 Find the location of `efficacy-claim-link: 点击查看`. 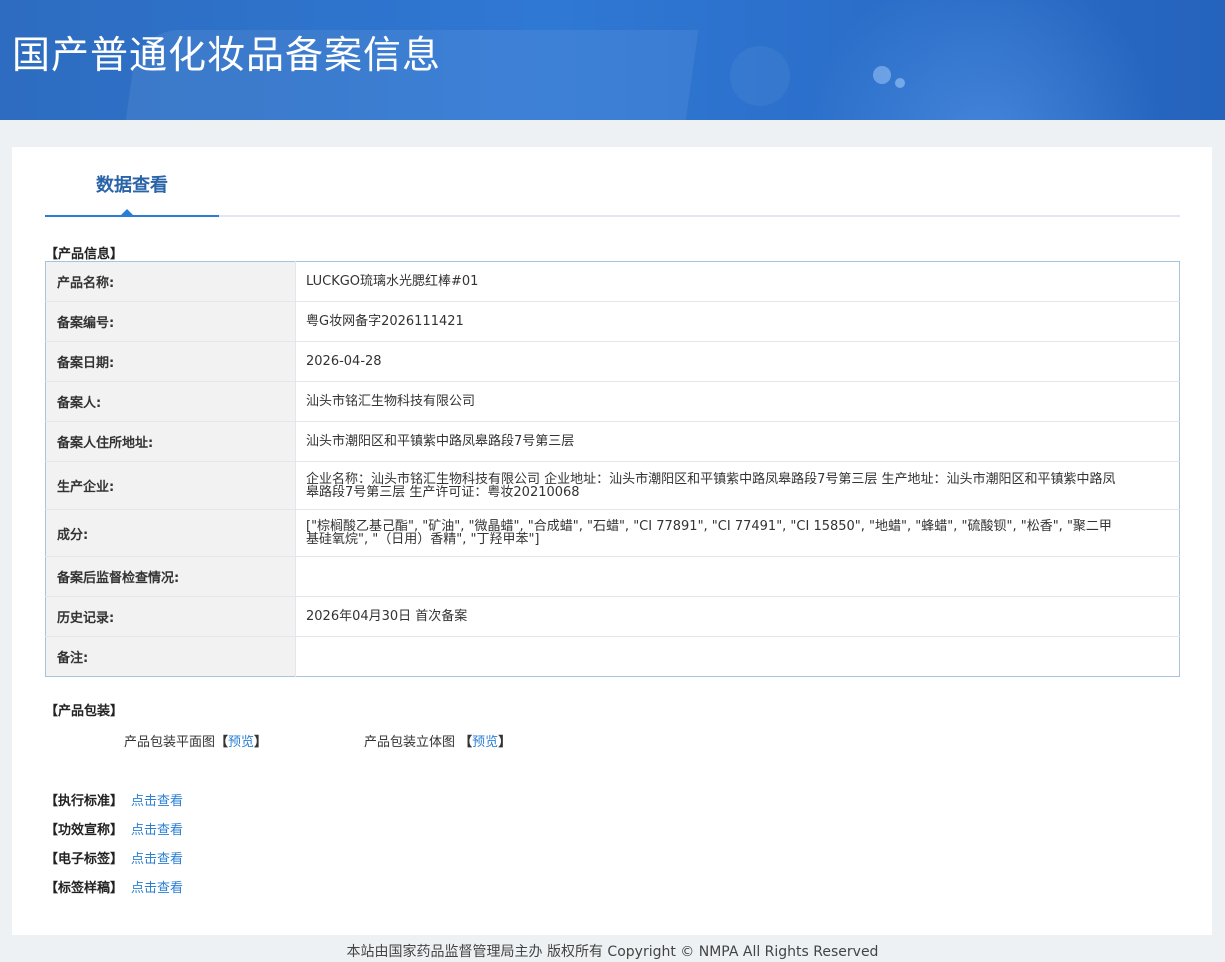

efficacy-claim-link: 点击查看 is located at coordinates (157, 830).